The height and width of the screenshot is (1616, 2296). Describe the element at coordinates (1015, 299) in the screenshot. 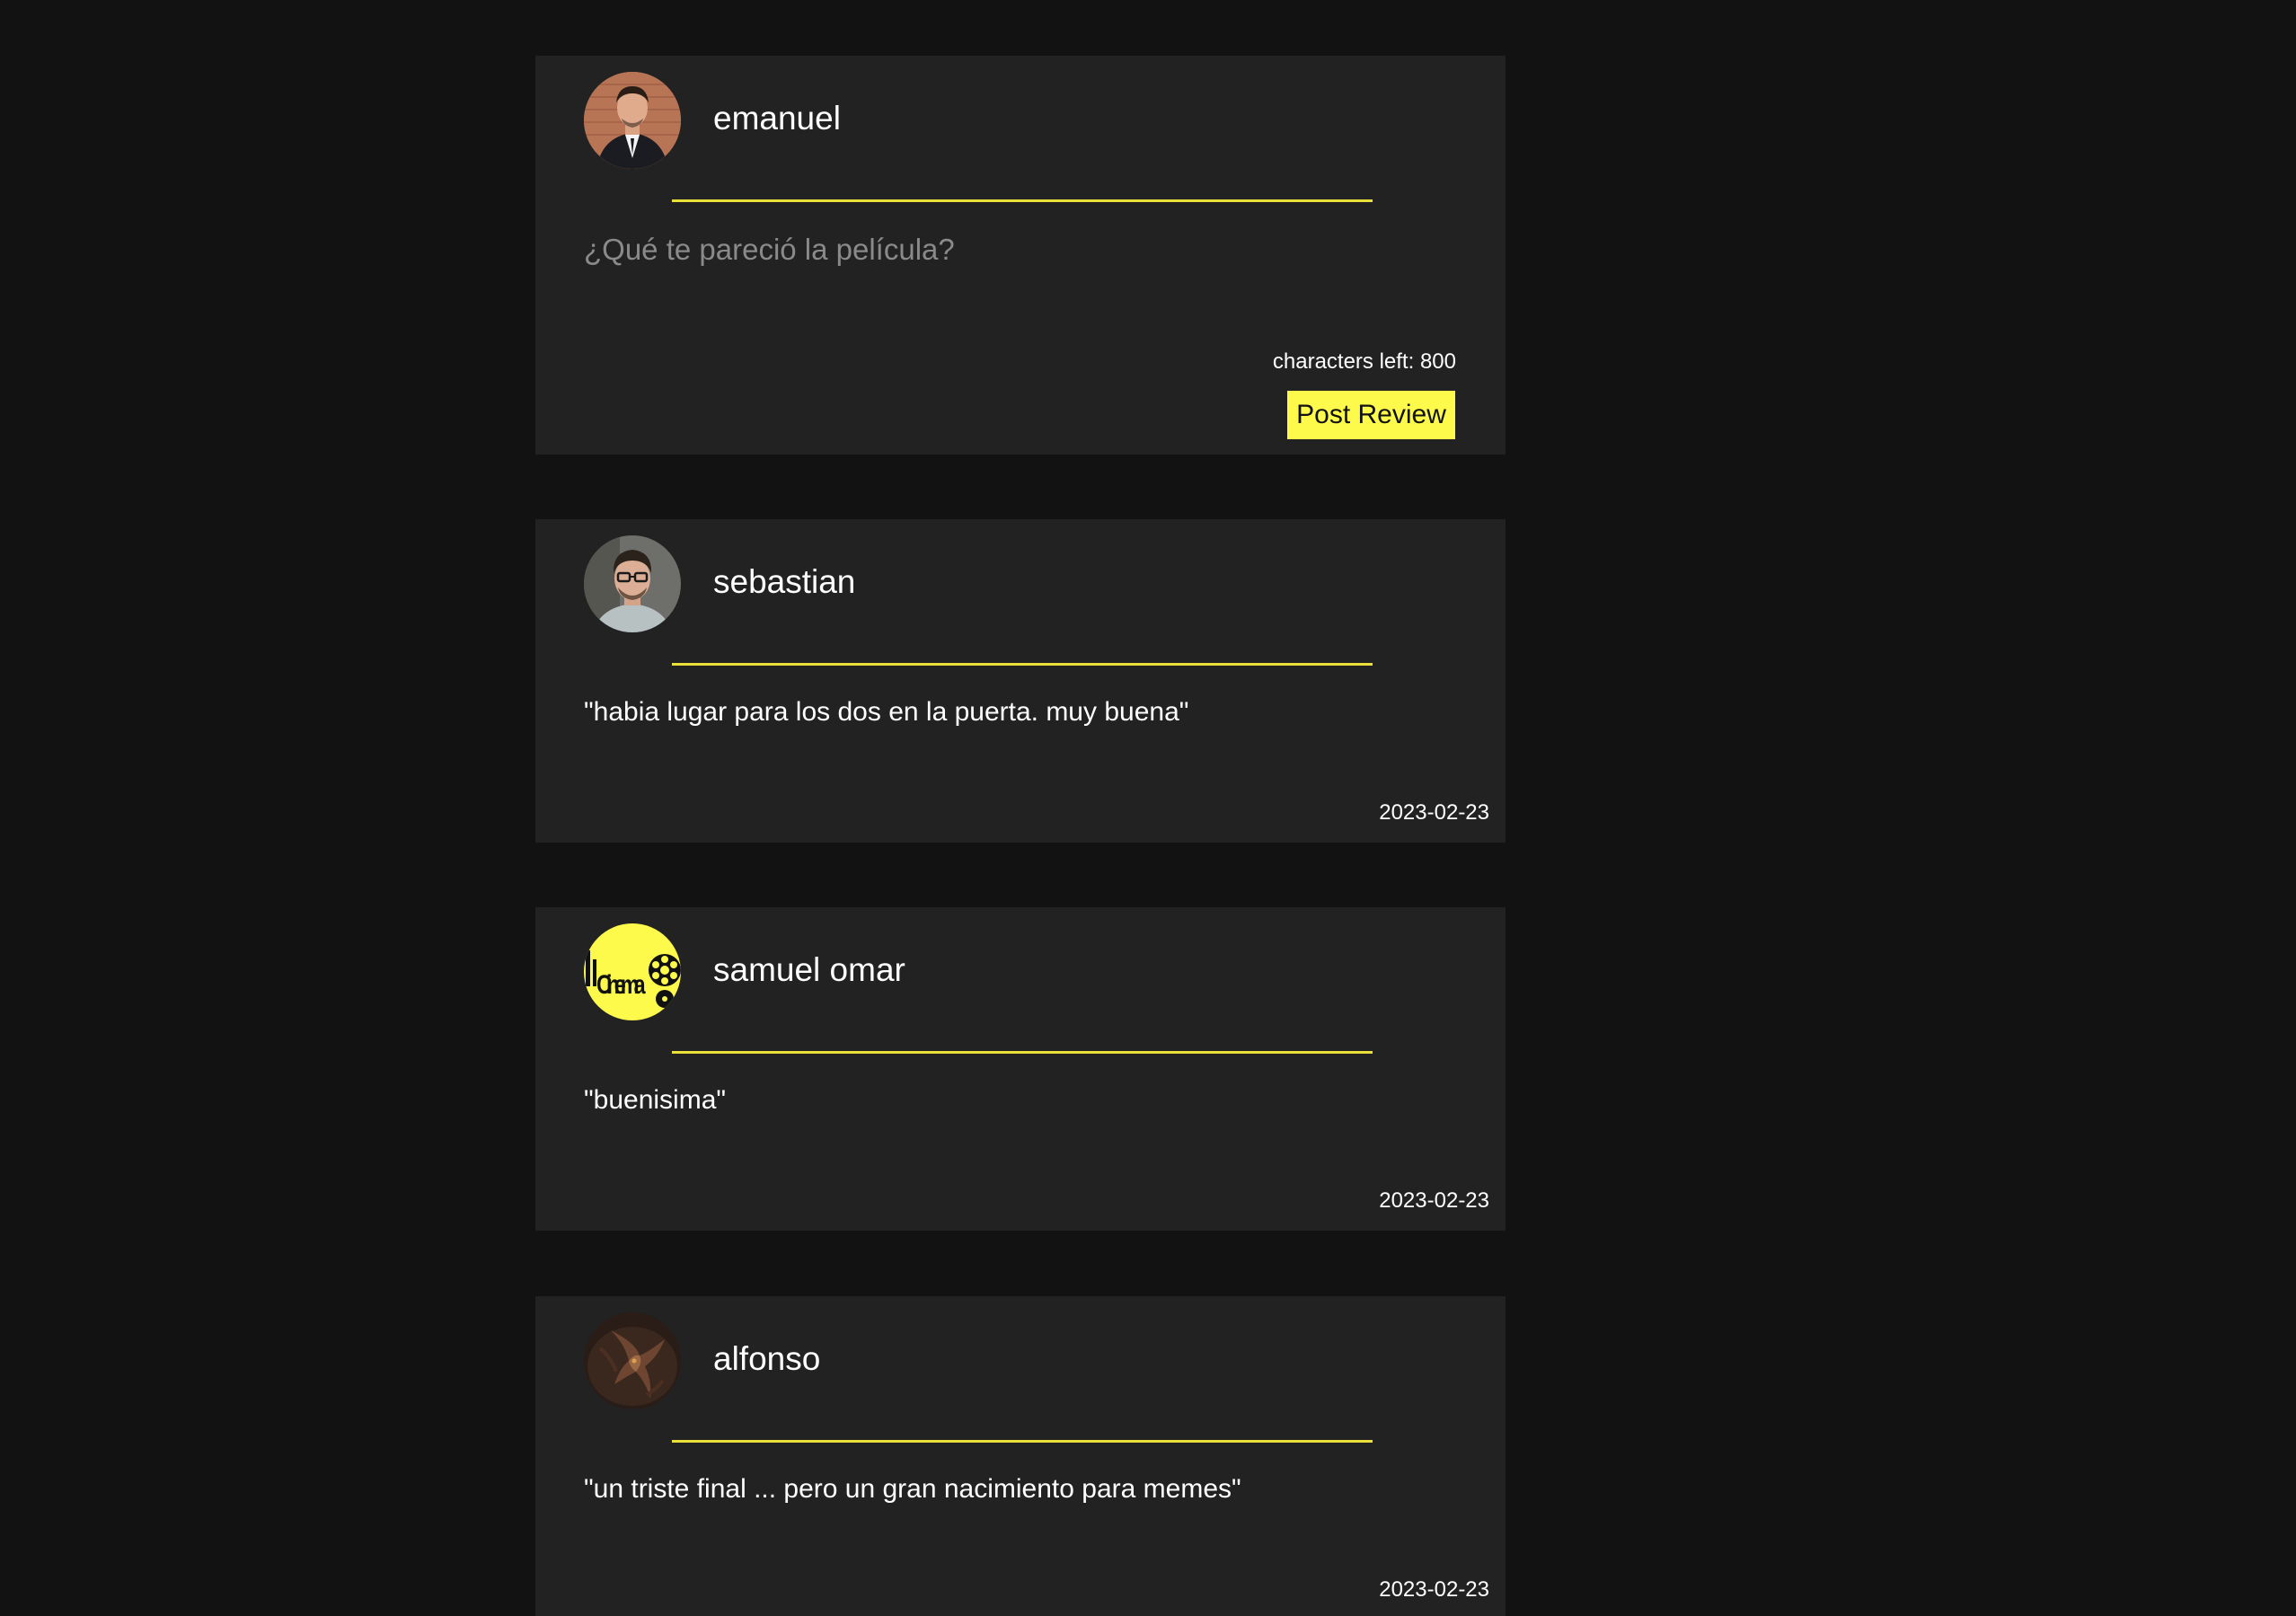

I see `review-input` at that location.